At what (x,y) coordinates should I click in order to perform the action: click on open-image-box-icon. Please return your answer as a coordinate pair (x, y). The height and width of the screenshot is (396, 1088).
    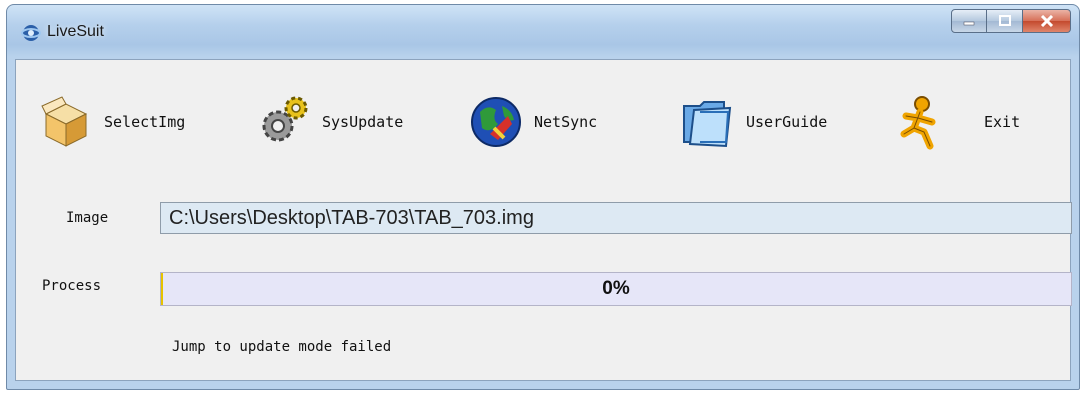
    Looking at the image, I should click on (64, 121).